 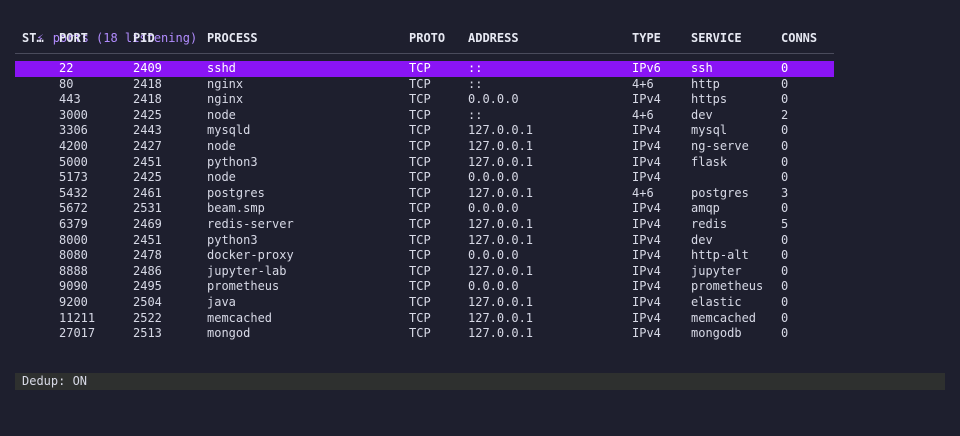 I want to click on column-header-service: SERVICE, so click(x=733, y=38).